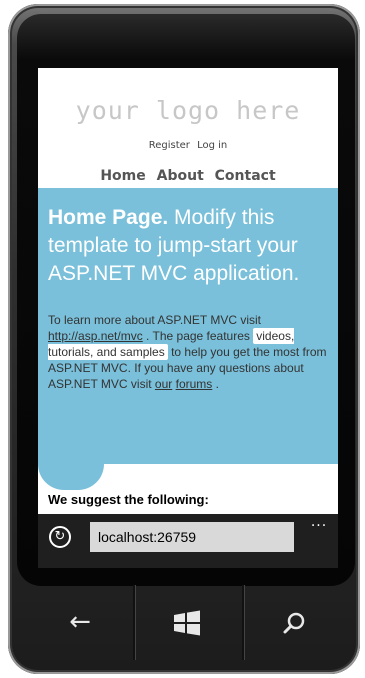 Image resolution: width=365 pixels, height=678 pixels. I want to click on nav-contact-link: Contact, so click(245, 176).